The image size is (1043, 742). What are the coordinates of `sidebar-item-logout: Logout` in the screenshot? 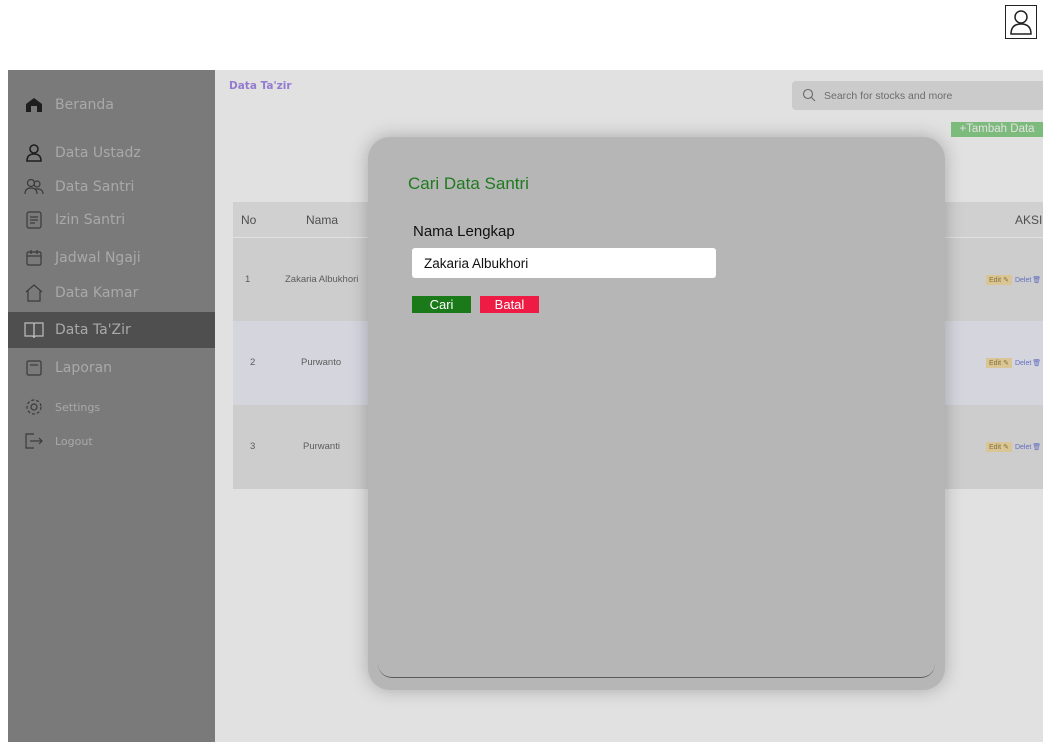 It's located at (111, 441).